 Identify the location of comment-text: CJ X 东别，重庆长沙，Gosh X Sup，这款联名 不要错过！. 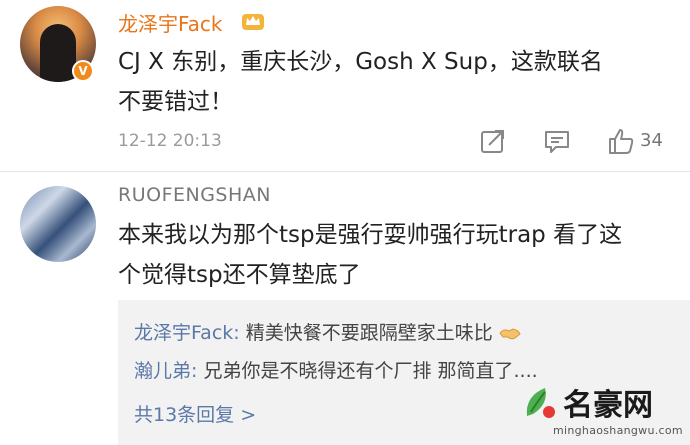
(398, 82).